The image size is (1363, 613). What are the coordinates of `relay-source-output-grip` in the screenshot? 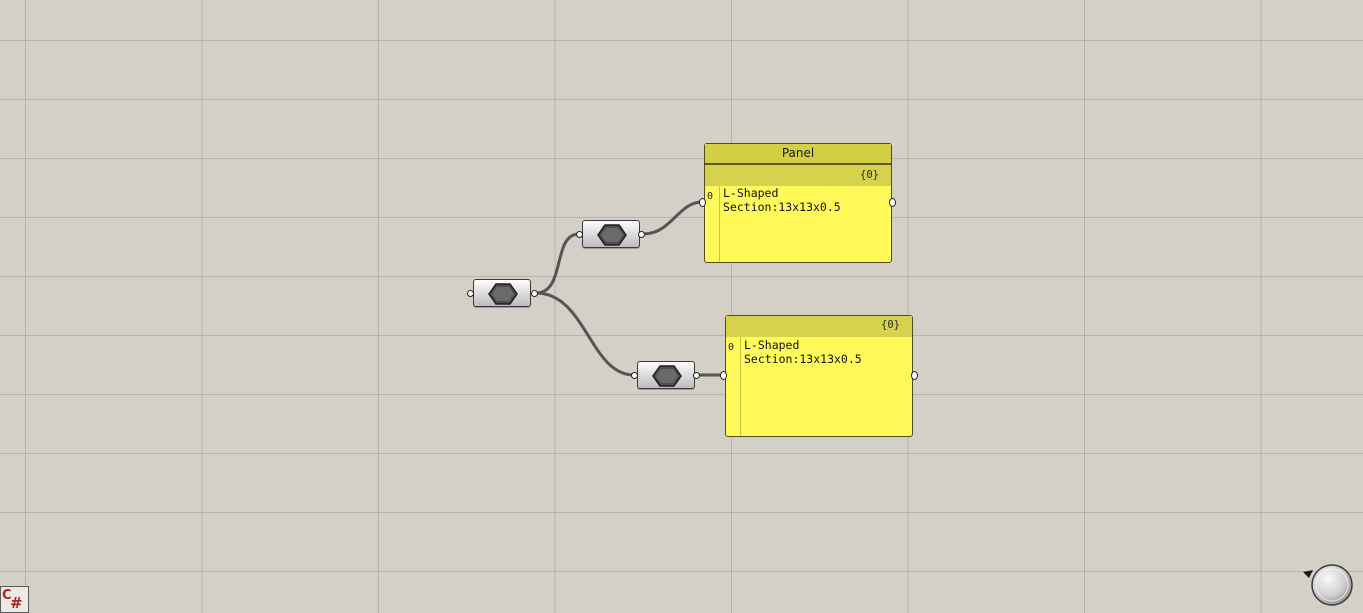 It's located at (534, 293).